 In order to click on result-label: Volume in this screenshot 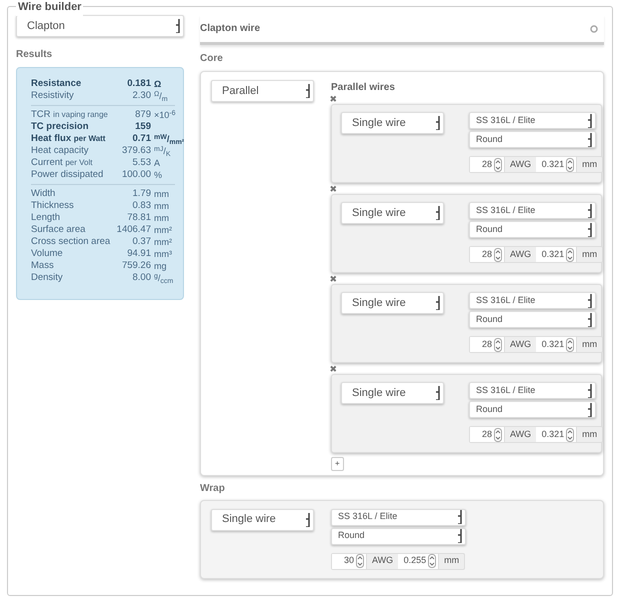, I will do `click(47, 254)`.